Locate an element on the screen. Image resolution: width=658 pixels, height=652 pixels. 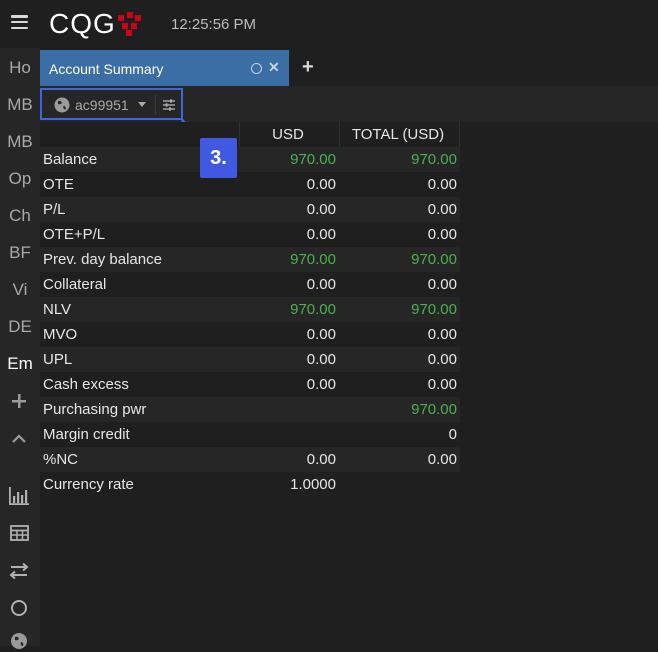
chevron-down-icon is located at coordinates (142, 104).